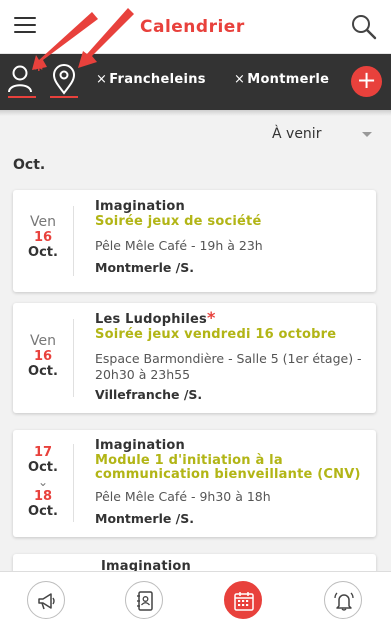  I want to click on chip-label: Francheleins, so click(157, 79).